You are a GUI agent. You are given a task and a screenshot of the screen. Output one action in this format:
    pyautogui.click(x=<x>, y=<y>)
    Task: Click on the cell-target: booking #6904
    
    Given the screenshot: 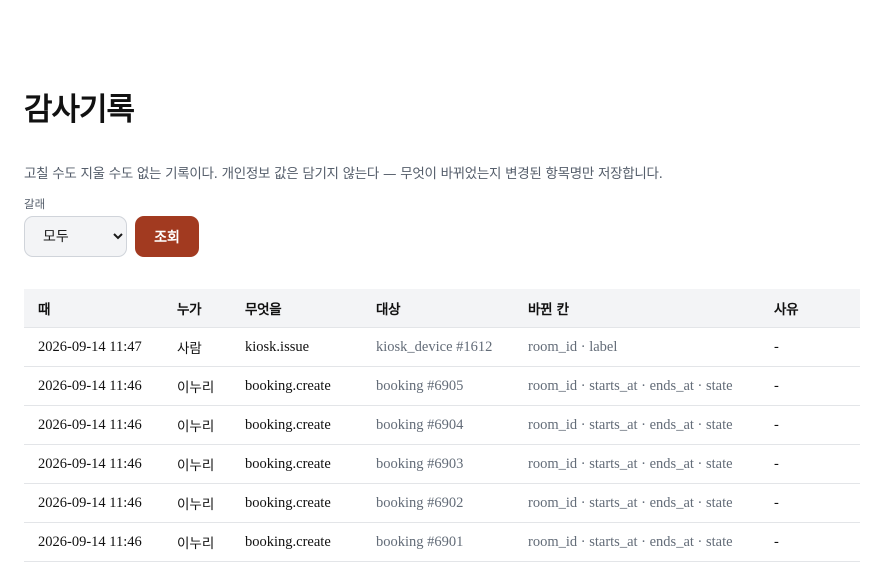 What is the action you would take?
    pyautogui.click(x=438, y=425)
    